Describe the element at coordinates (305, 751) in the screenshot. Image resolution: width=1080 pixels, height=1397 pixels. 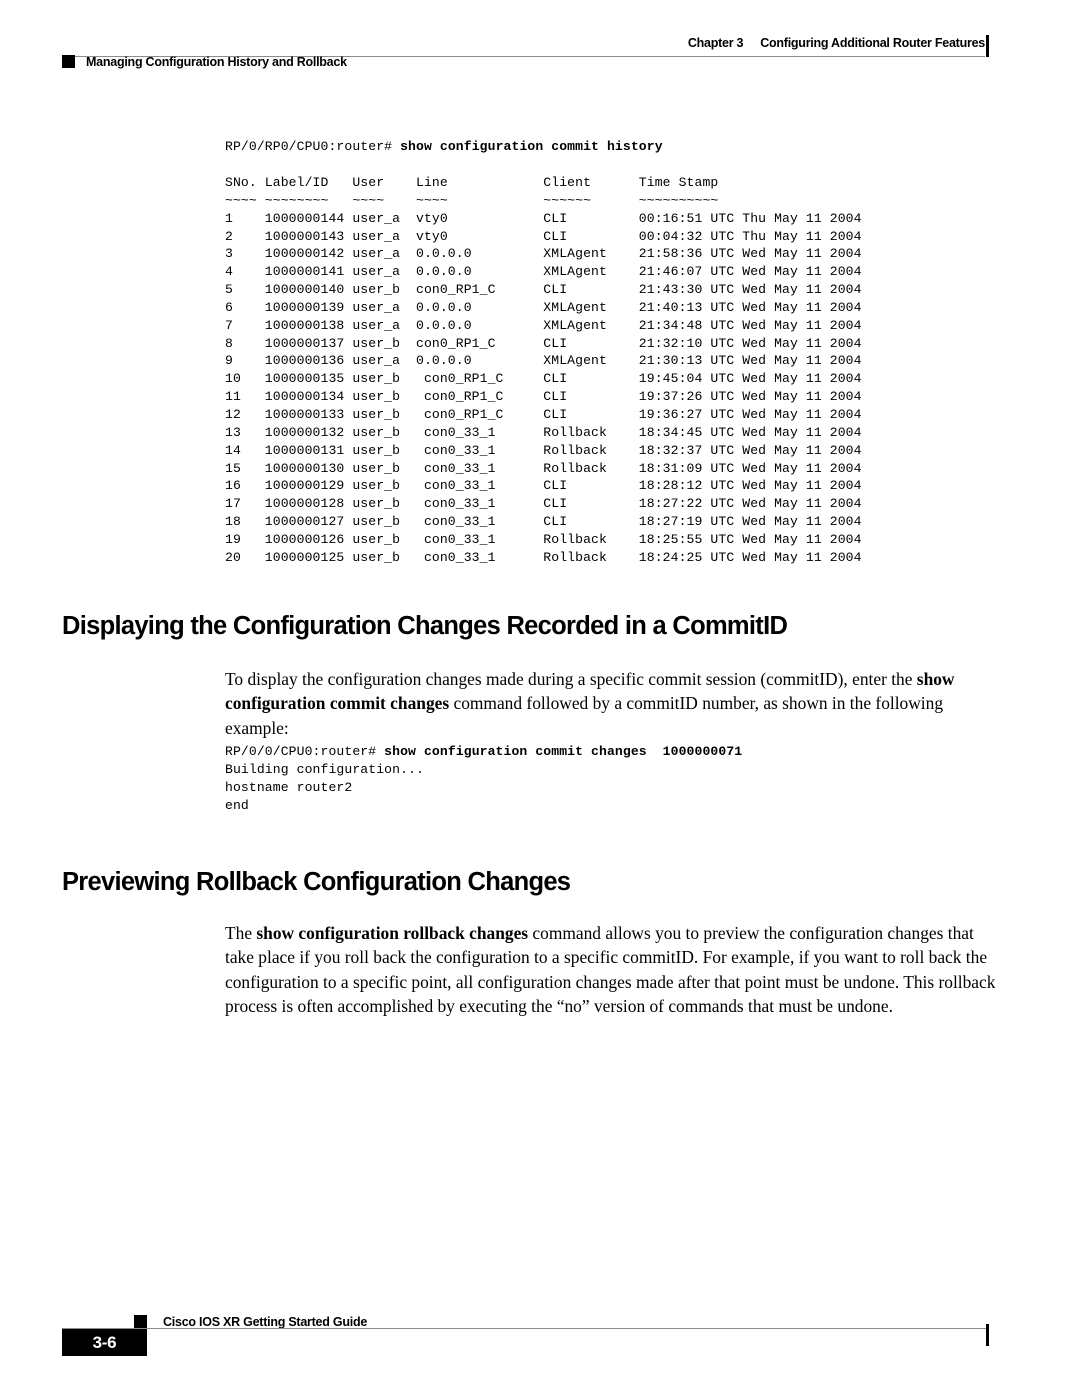
I see `code-prompt-2: RP/0/0/CPU0:router#` at that location.